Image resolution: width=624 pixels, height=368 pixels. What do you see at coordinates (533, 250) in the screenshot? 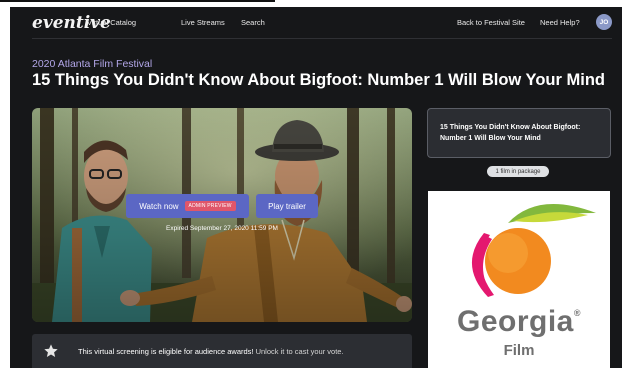
I see `peach-logo-graphic` at bounding box center [533, 250].